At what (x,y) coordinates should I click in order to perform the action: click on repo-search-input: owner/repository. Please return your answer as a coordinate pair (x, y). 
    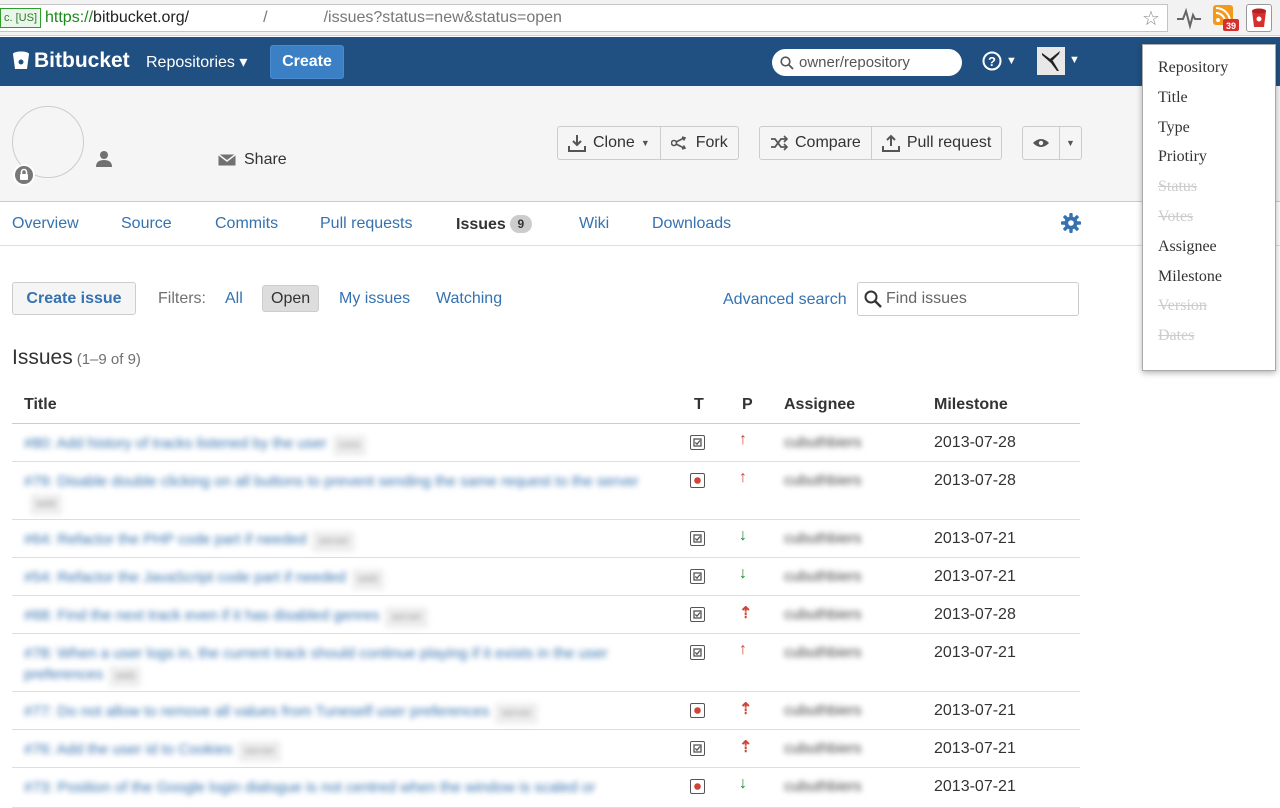
    Looking at the image, I should click on (867, 62).